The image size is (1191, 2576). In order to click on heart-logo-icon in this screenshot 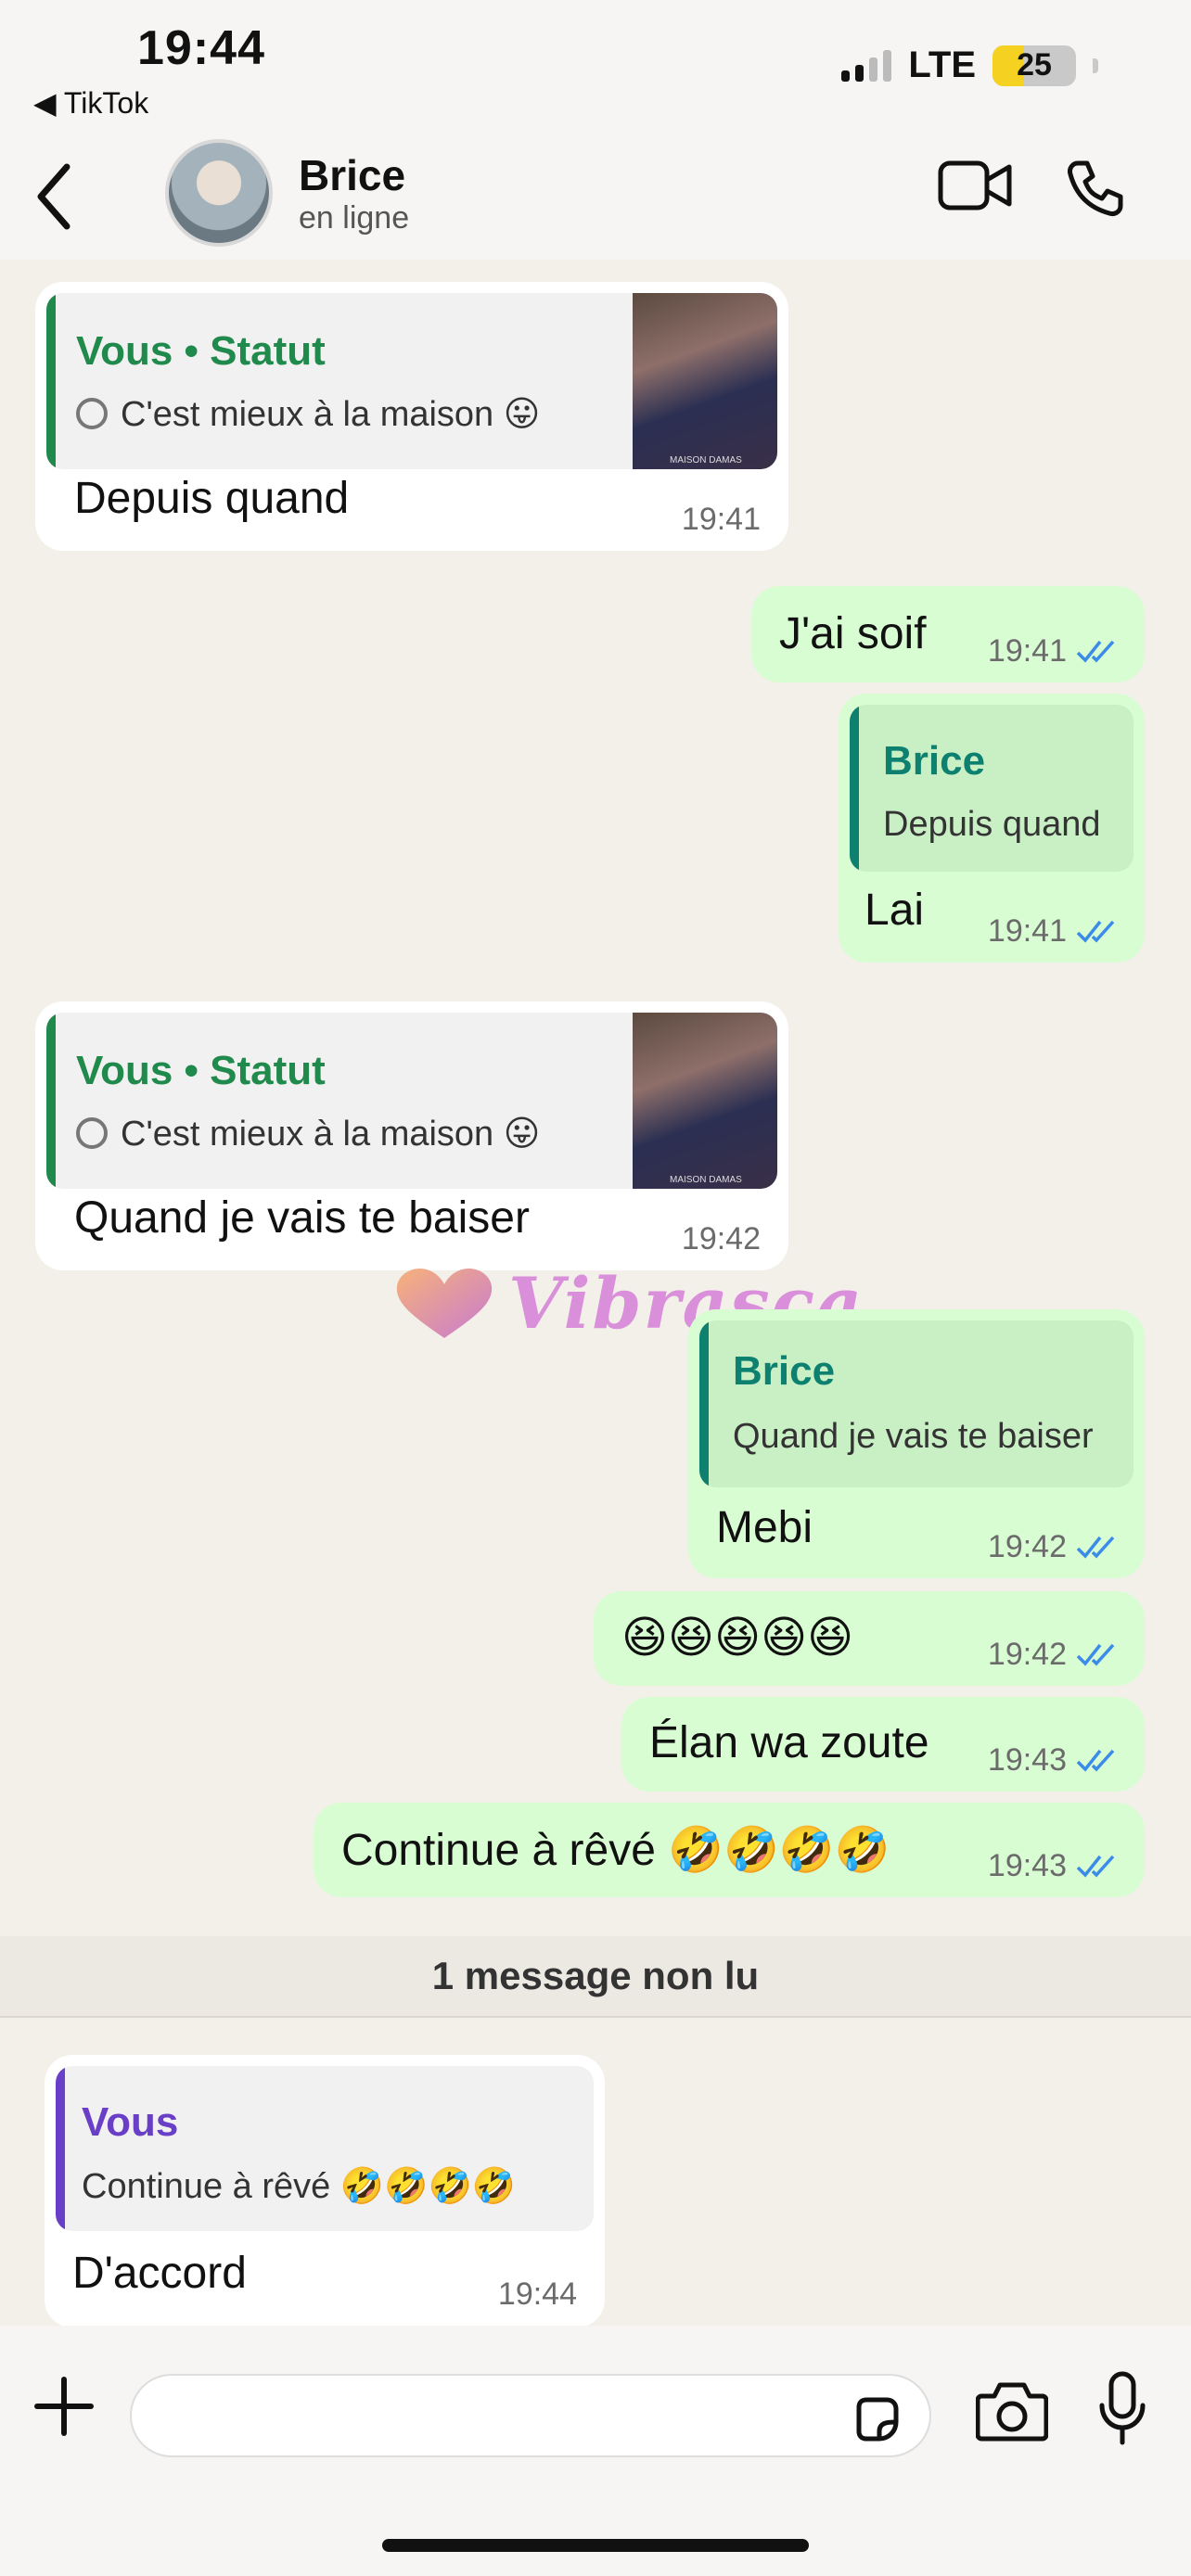, I will do `click(444, 1303)`.